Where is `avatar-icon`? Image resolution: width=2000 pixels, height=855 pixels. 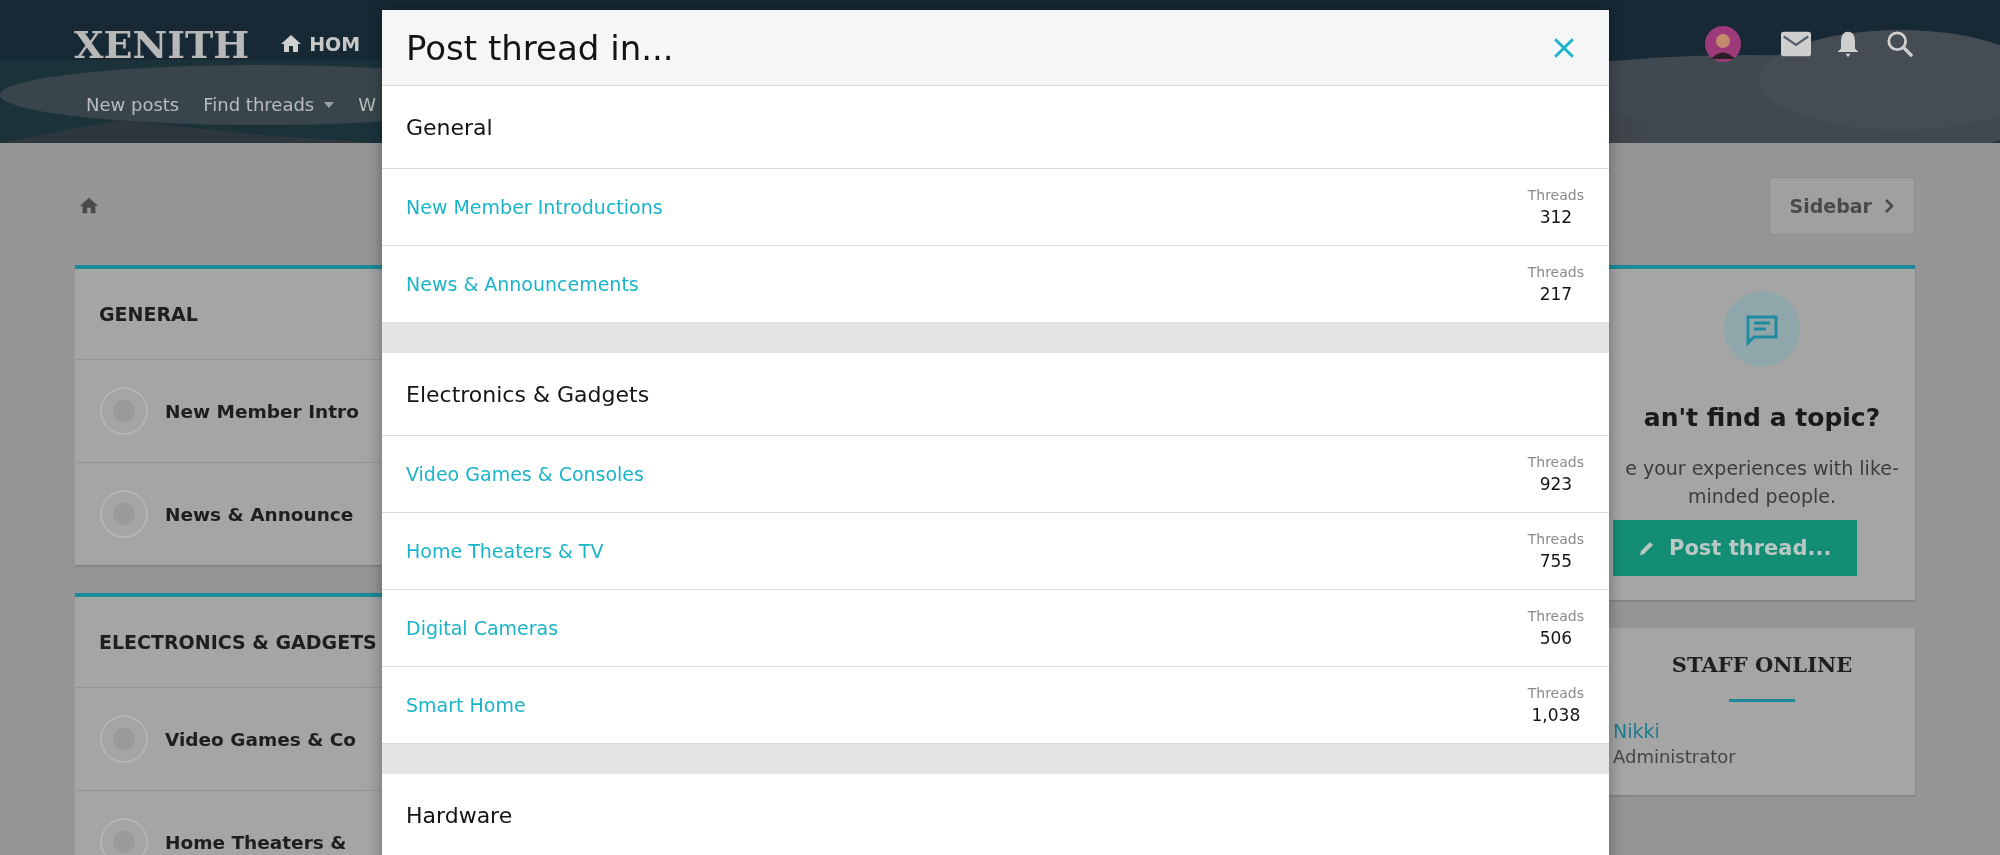
avatar-icon is located at coordinates (1723, 44).